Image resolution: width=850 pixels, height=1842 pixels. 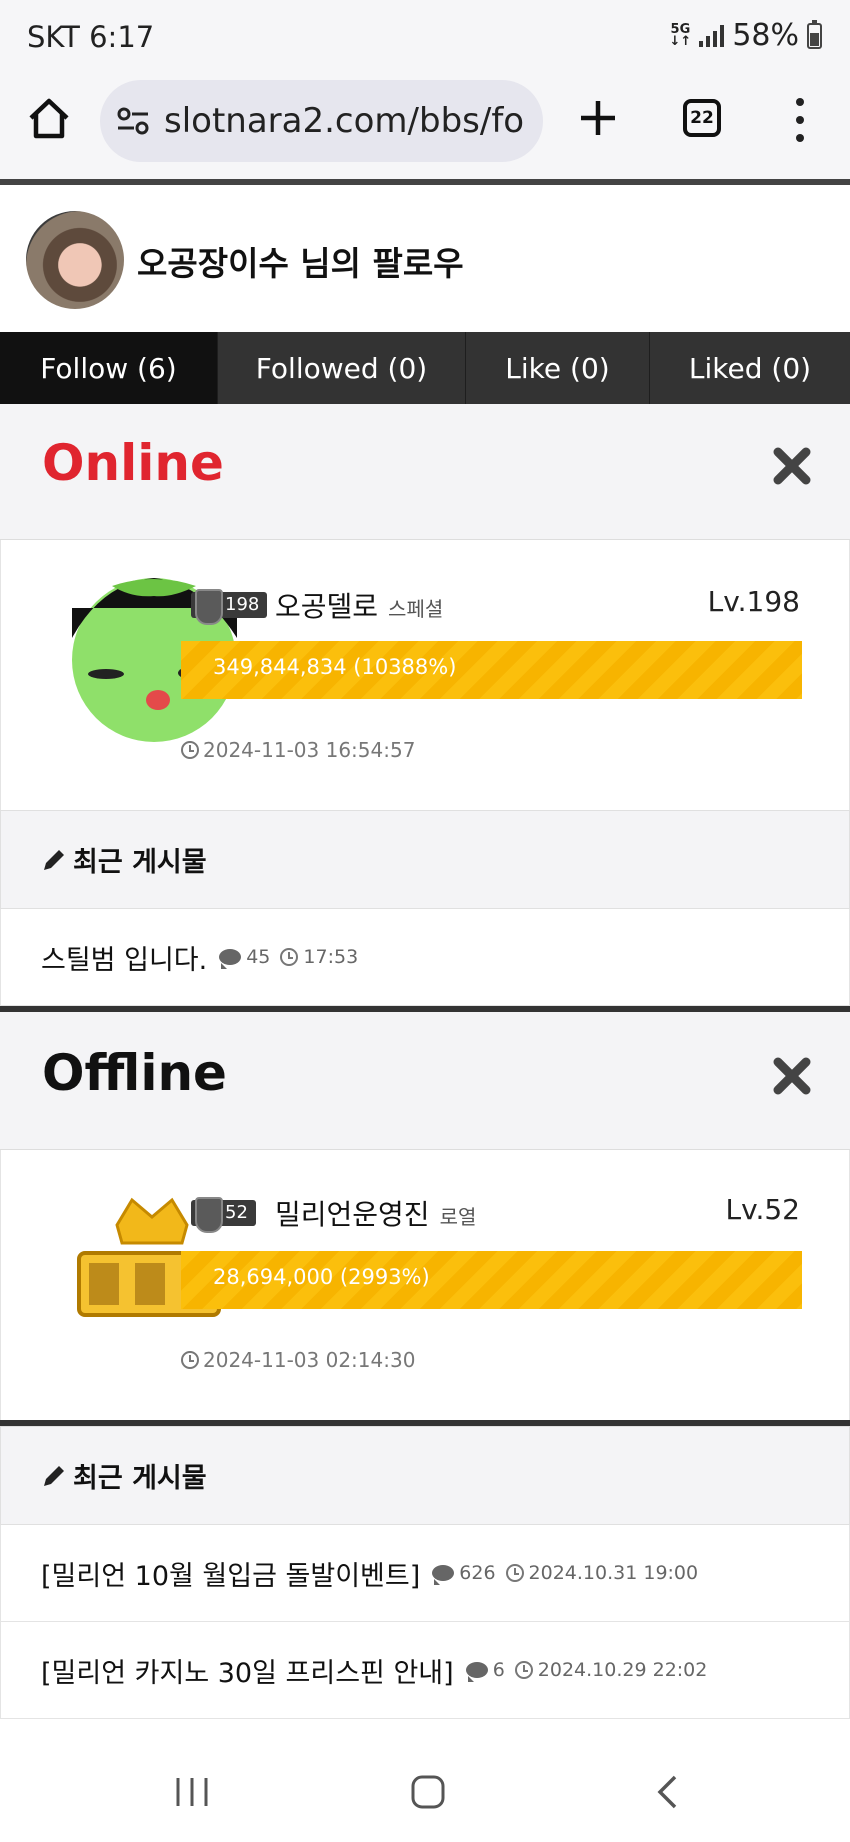 I want to click on last-seen: 2024-11-03 02:14:30, so click(x=298, y=1360).